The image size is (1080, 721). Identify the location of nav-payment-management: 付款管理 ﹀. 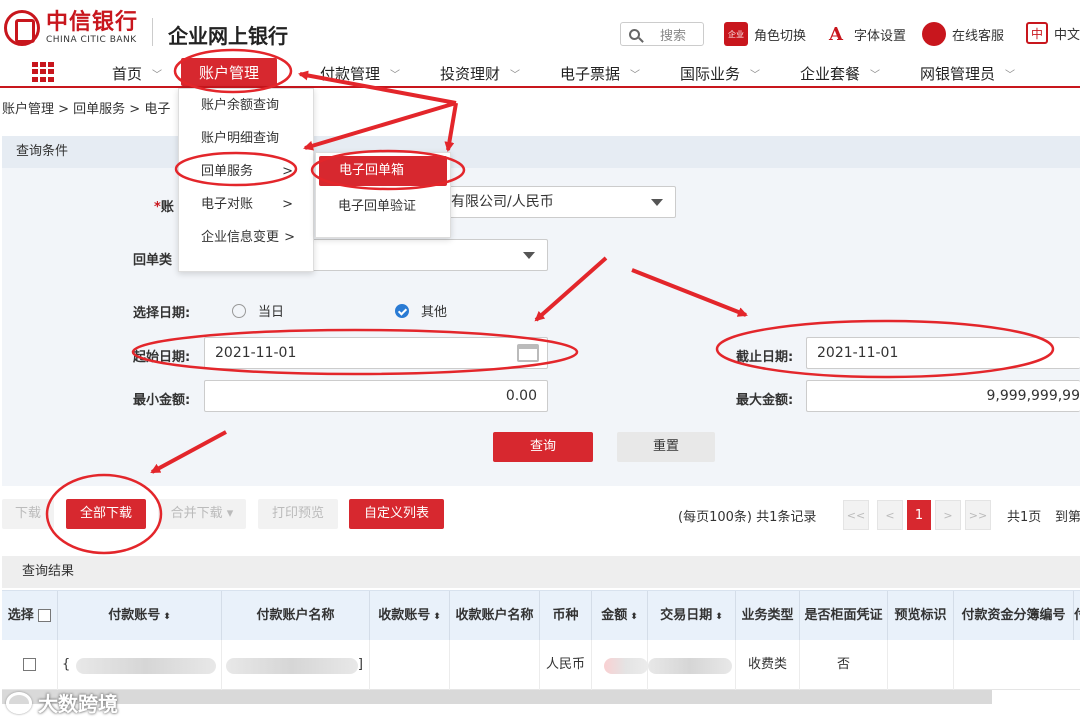
(360, 73).